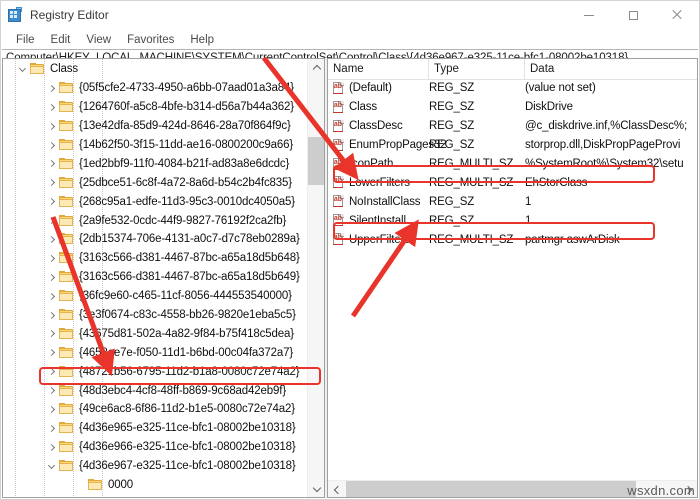  I want to click on value-data-cell: DiskDrive, so click(549, 107).